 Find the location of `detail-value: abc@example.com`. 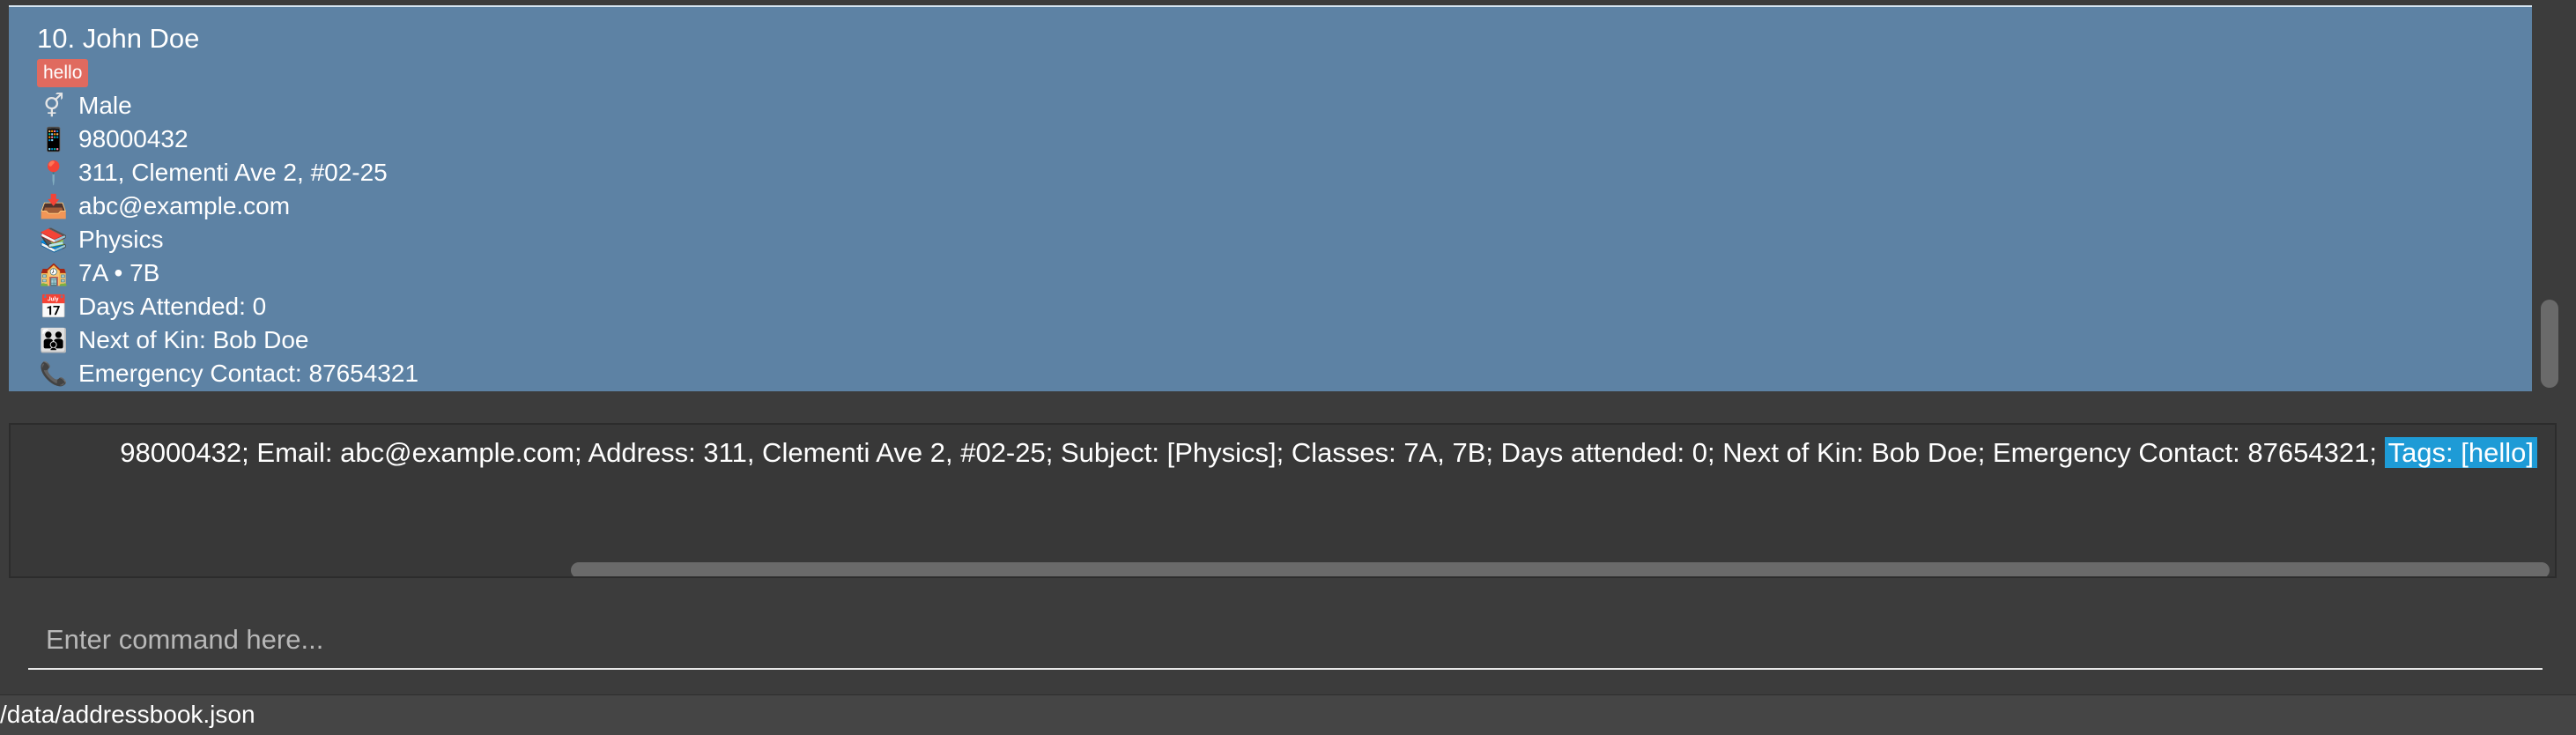

detail-value: abc@example.com is located at coordinates (185, 205).